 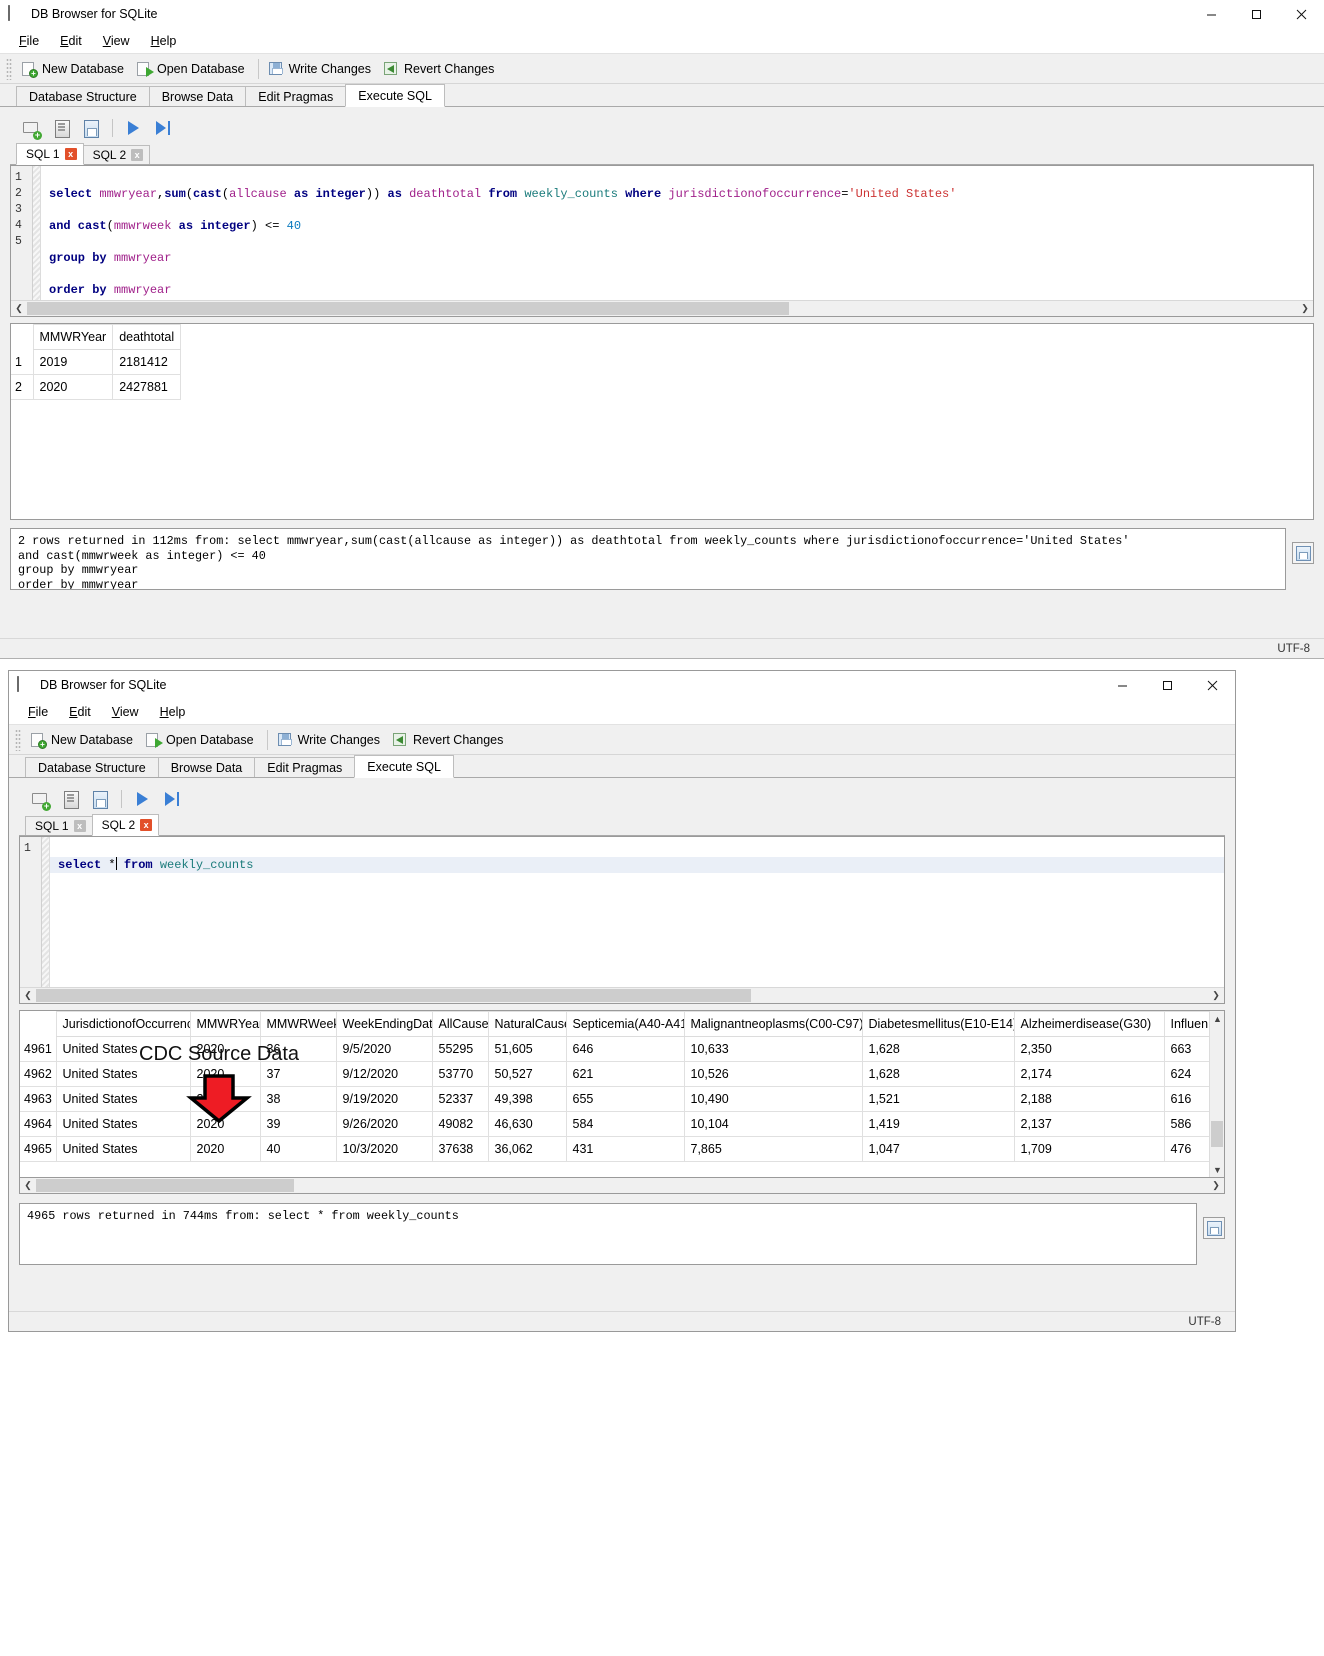 I want to click on editor-hscrollbar-1: ❮ ❯, so click(x=662, y=308).